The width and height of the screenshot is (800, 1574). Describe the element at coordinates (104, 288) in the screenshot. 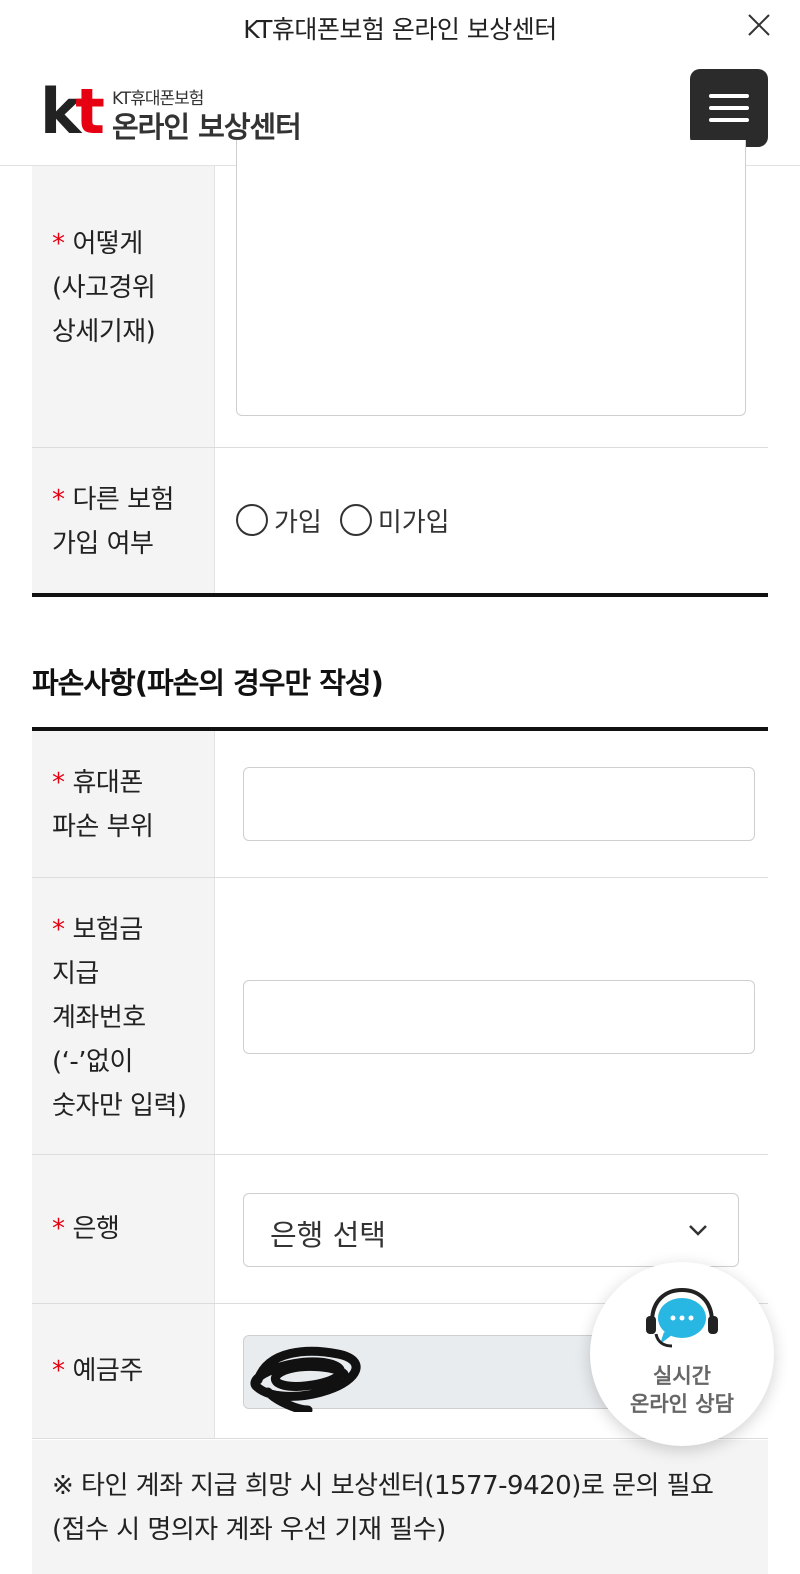

I see `how-label: * 어떻게 (사고경위 상세기재)` at that location.